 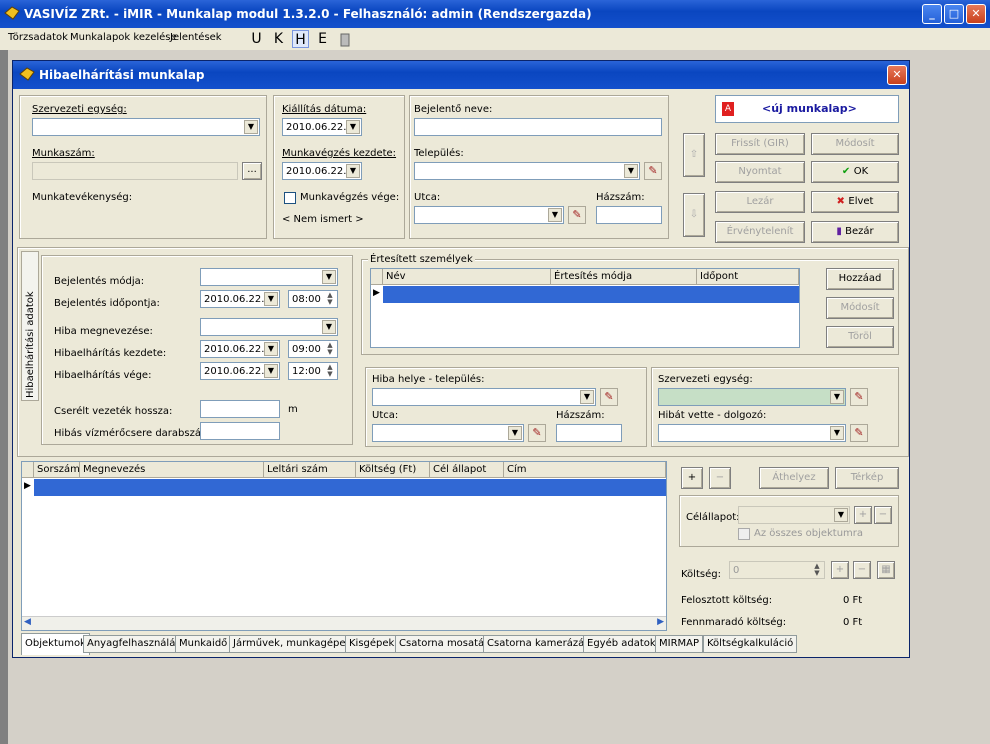 What do you see at coordinates (30, 326) in the screenshot?
I see `hibaelharitas-side-tab: Hibaelhárítási adatok` at bounding box center [30, 326].